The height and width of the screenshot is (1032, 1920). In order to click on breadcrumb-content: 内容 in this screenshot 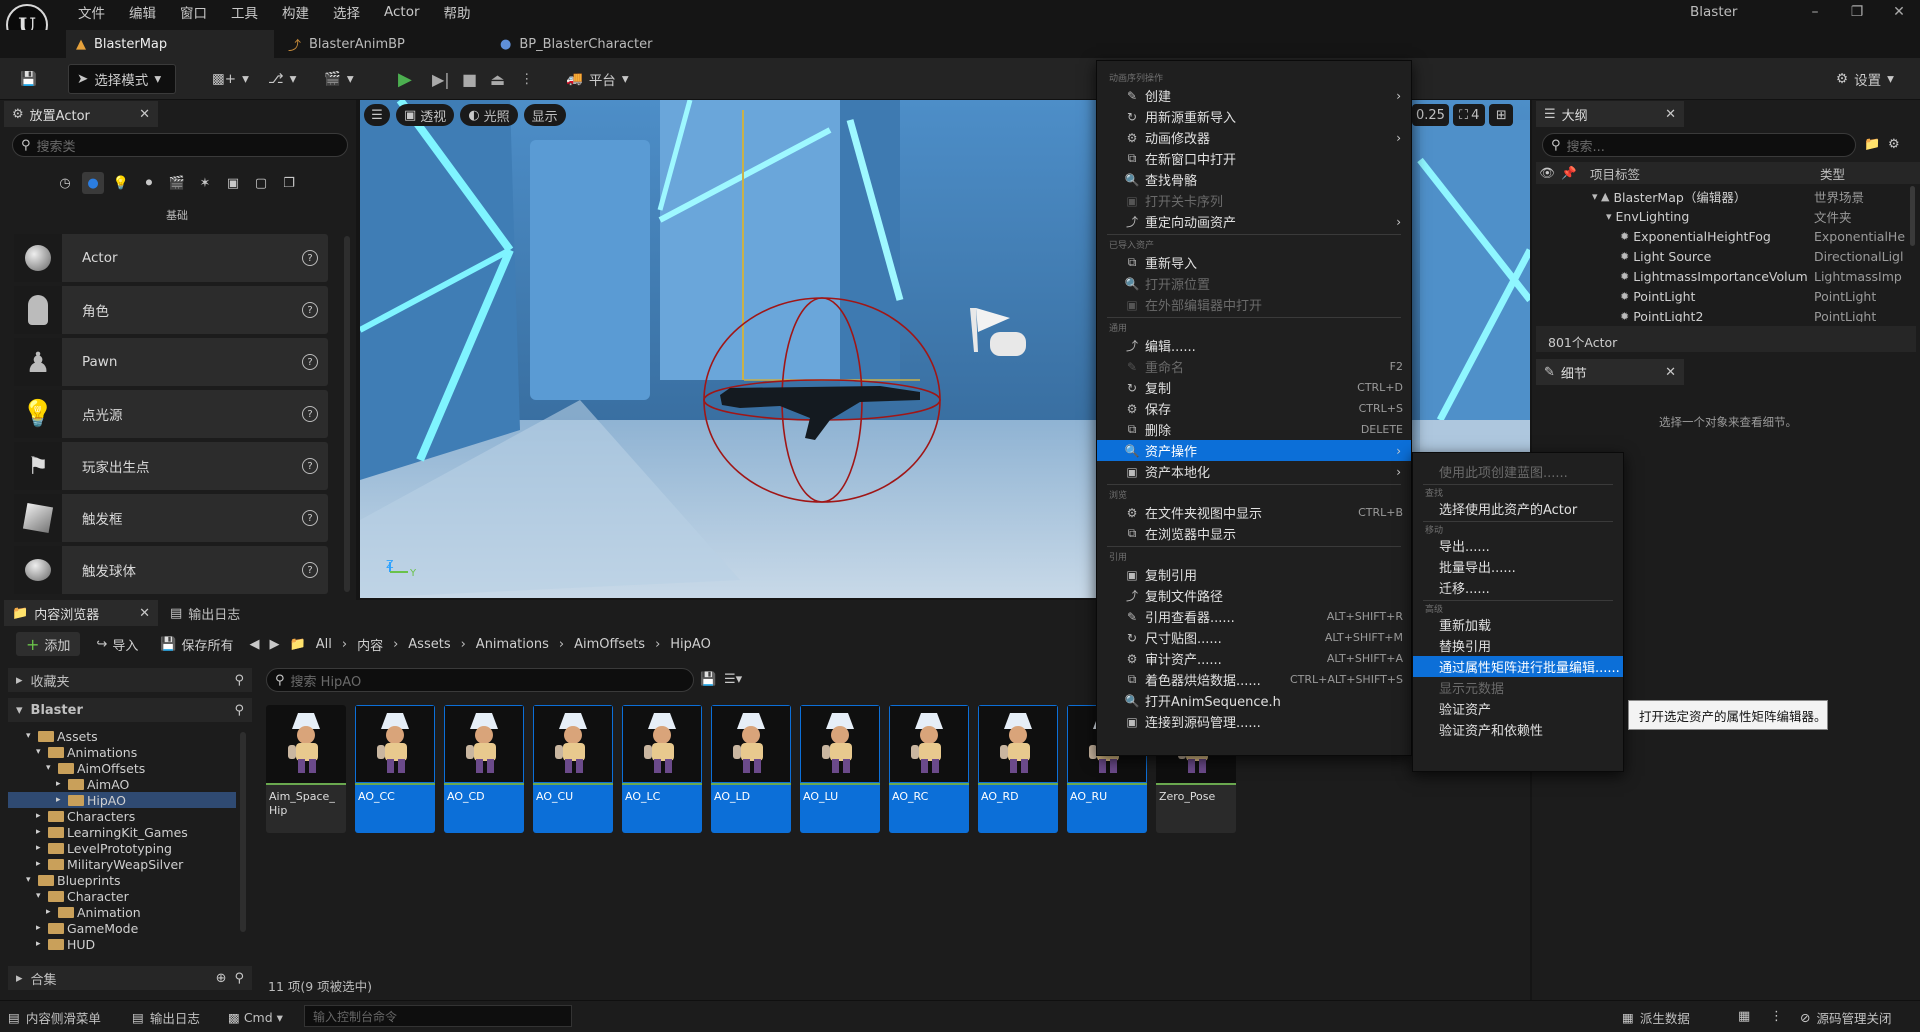, I will do `click(370, 644)`.